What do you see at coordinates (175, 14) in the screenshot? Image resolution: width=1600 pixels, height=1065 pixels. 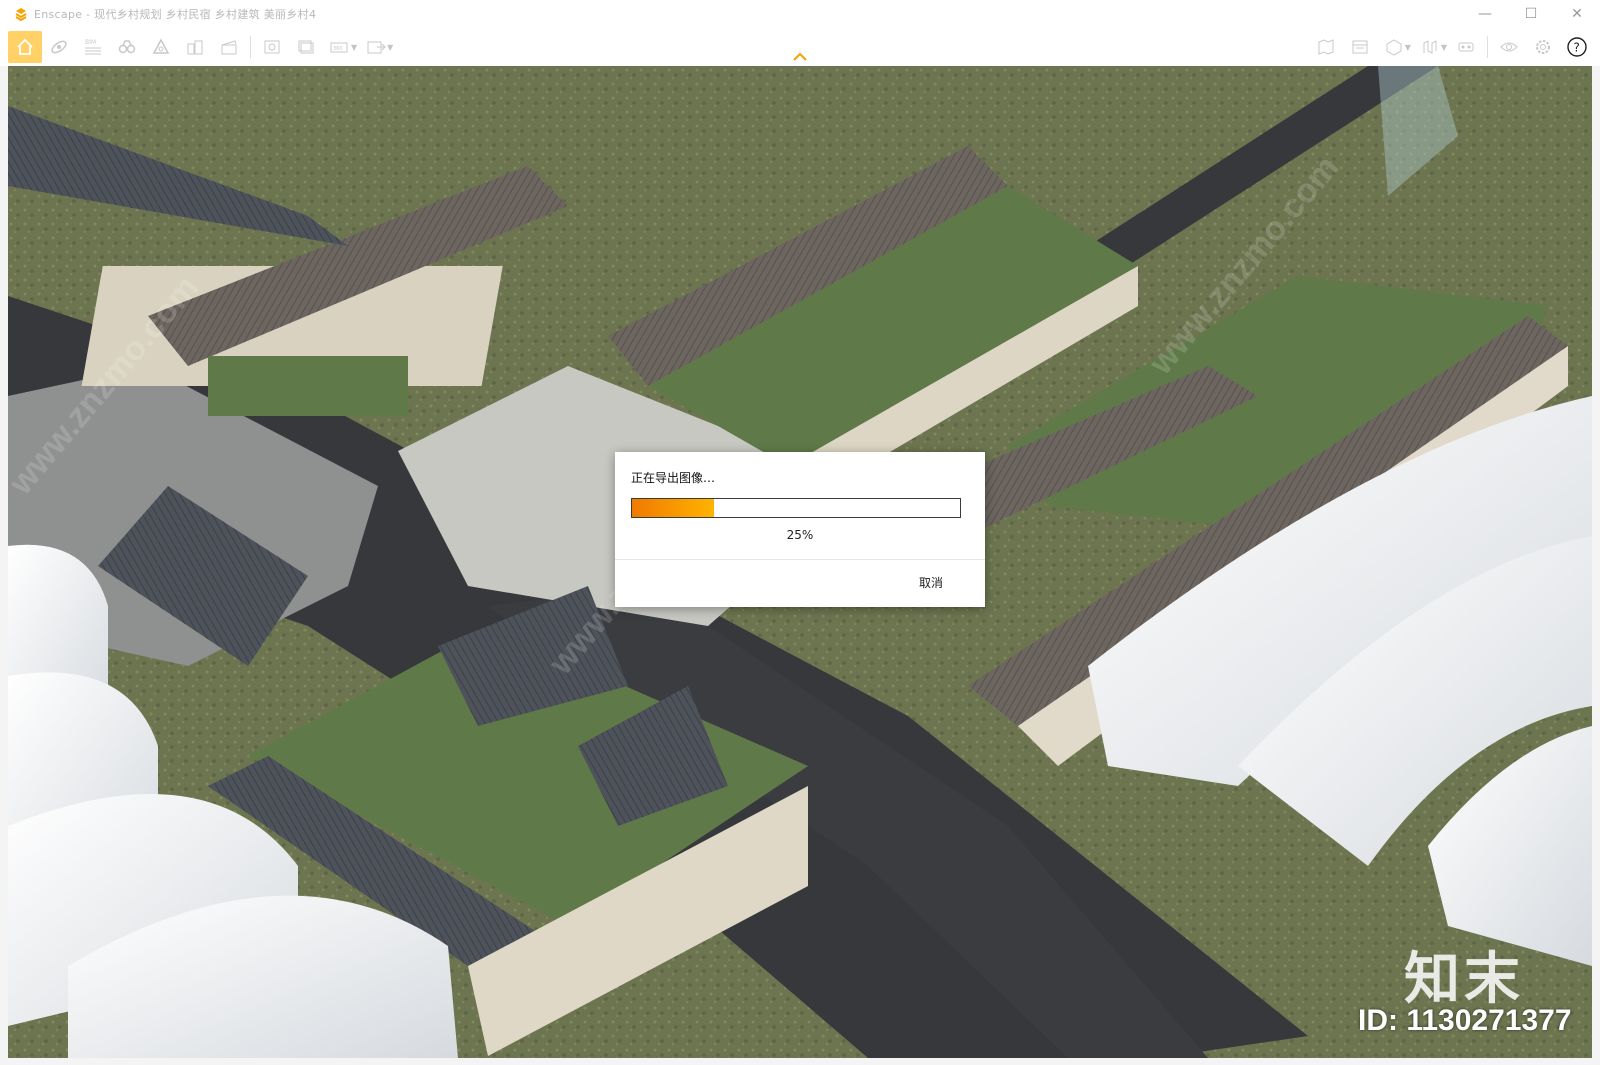 I see `window-title: Enscape - 现代乡村规划 乡村民宿 乡村建筑 美丽乡村4` at bounding box center [175, 14].